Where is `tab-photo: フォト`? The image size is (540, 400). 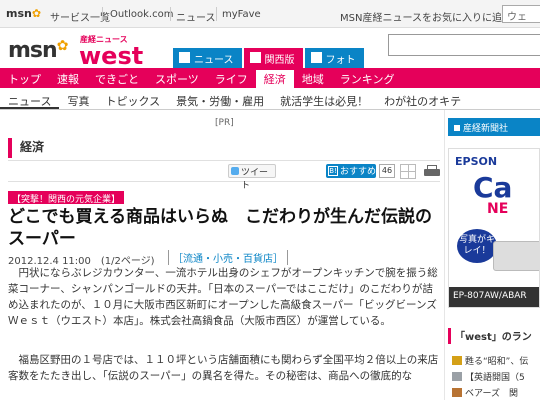
tab-photo: フォト is located at coordinates (334, 58).